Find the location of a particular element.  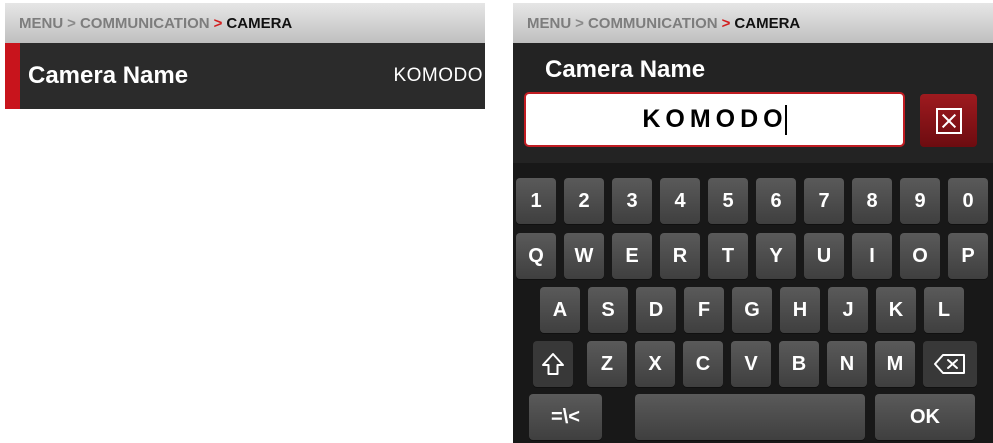

key-x: X is located at coordinates (655, 364).